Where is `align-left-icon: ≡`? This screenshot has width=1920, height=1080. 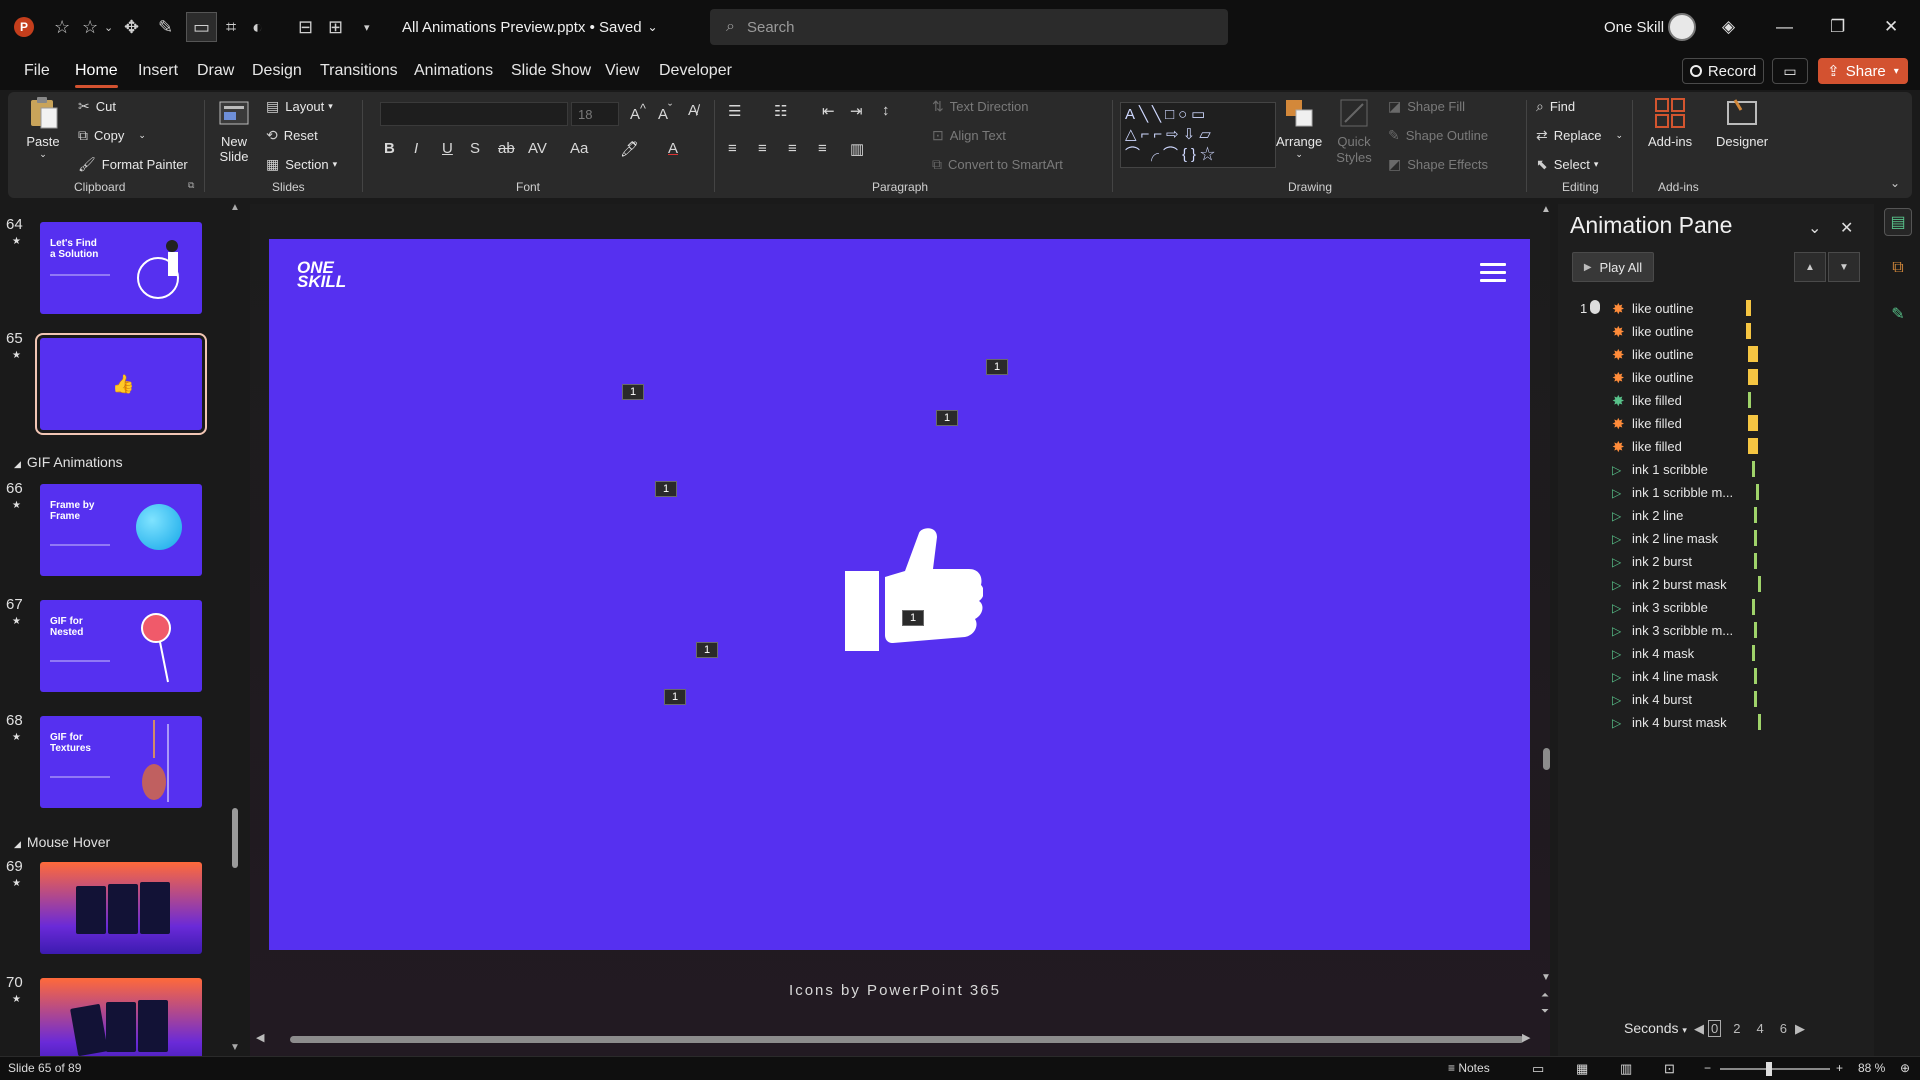 align-left-icon: ≡ is located at coordinates (732, 148).